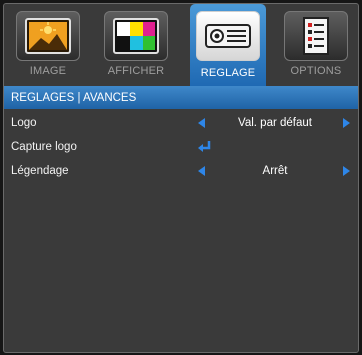  What do you see at coordinates (181, 97) in the screenshot?
I see `section-header: REGLAGES | AVANCES` at bounding box center [181, 97].